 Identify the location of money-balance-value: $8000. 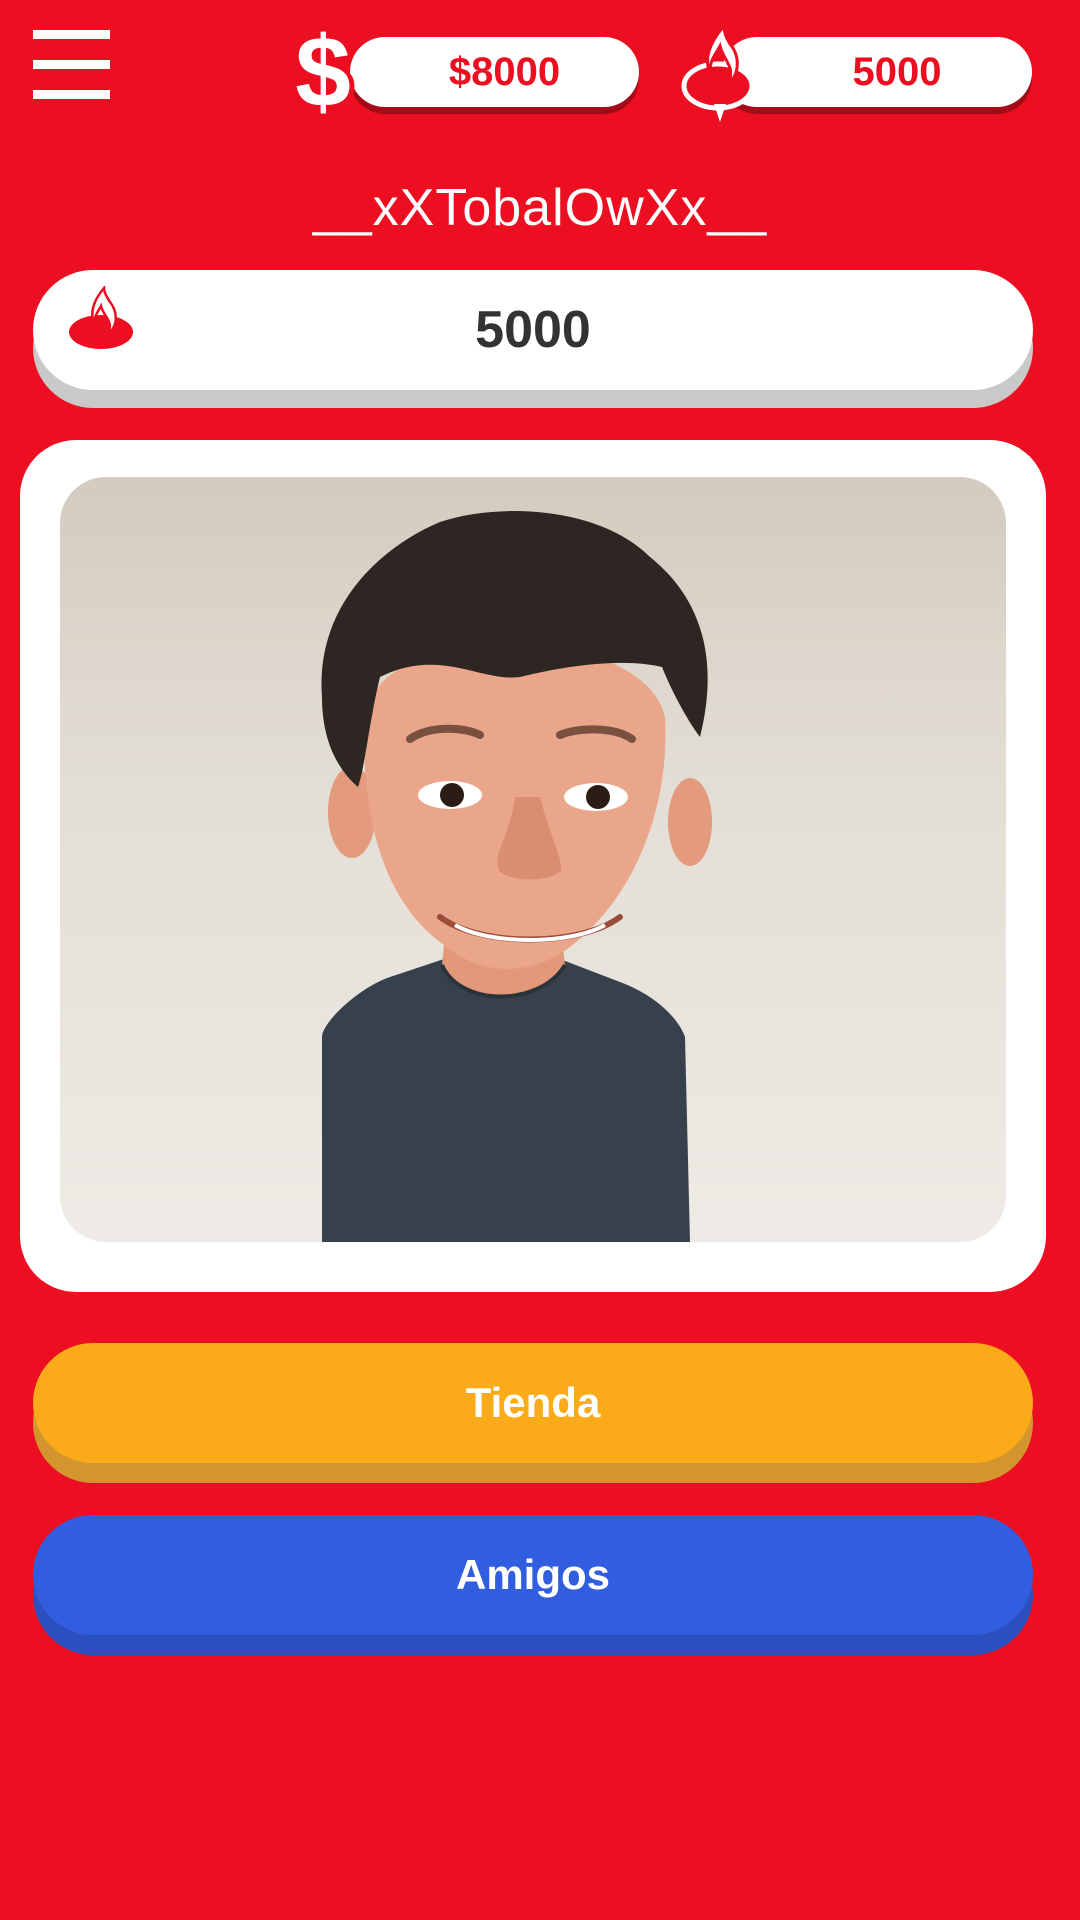
(504, 71).